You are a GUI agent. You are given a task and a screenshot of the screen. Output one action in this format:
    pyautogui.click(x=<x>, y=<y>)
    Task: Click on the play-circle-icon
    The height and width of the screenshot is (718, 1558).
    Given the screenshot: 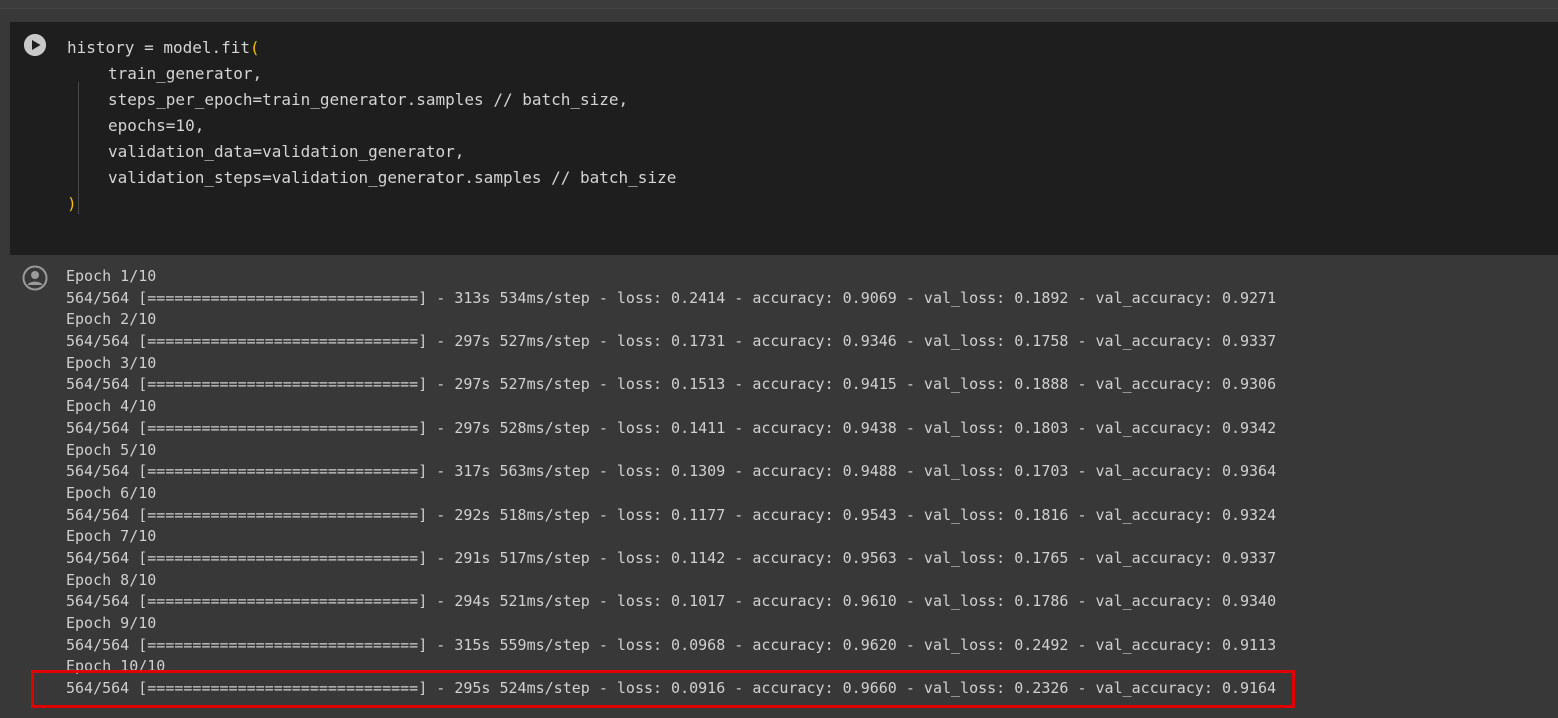 What is the action you would take?
    pyautogui.click(x=35, y=45)
    